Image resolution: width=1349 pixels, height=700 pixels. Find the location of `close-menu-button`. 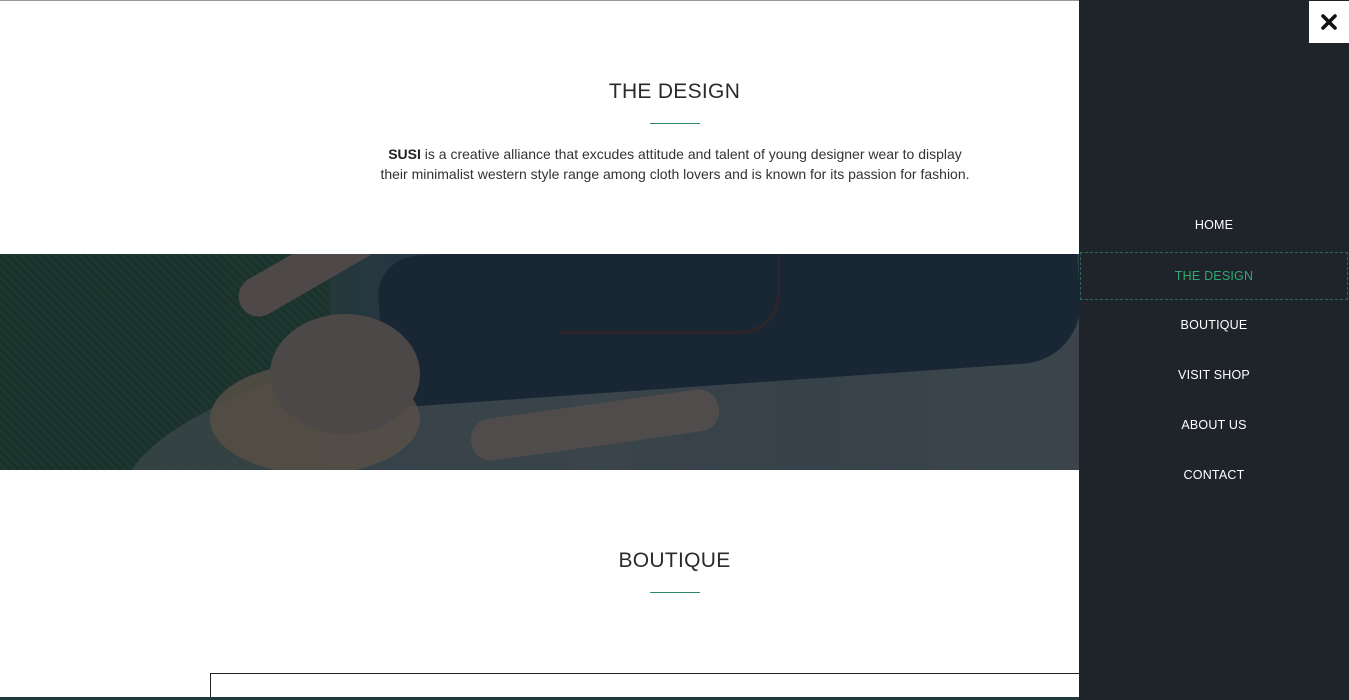

close-menu-button is located at coordinates (1329, 22).